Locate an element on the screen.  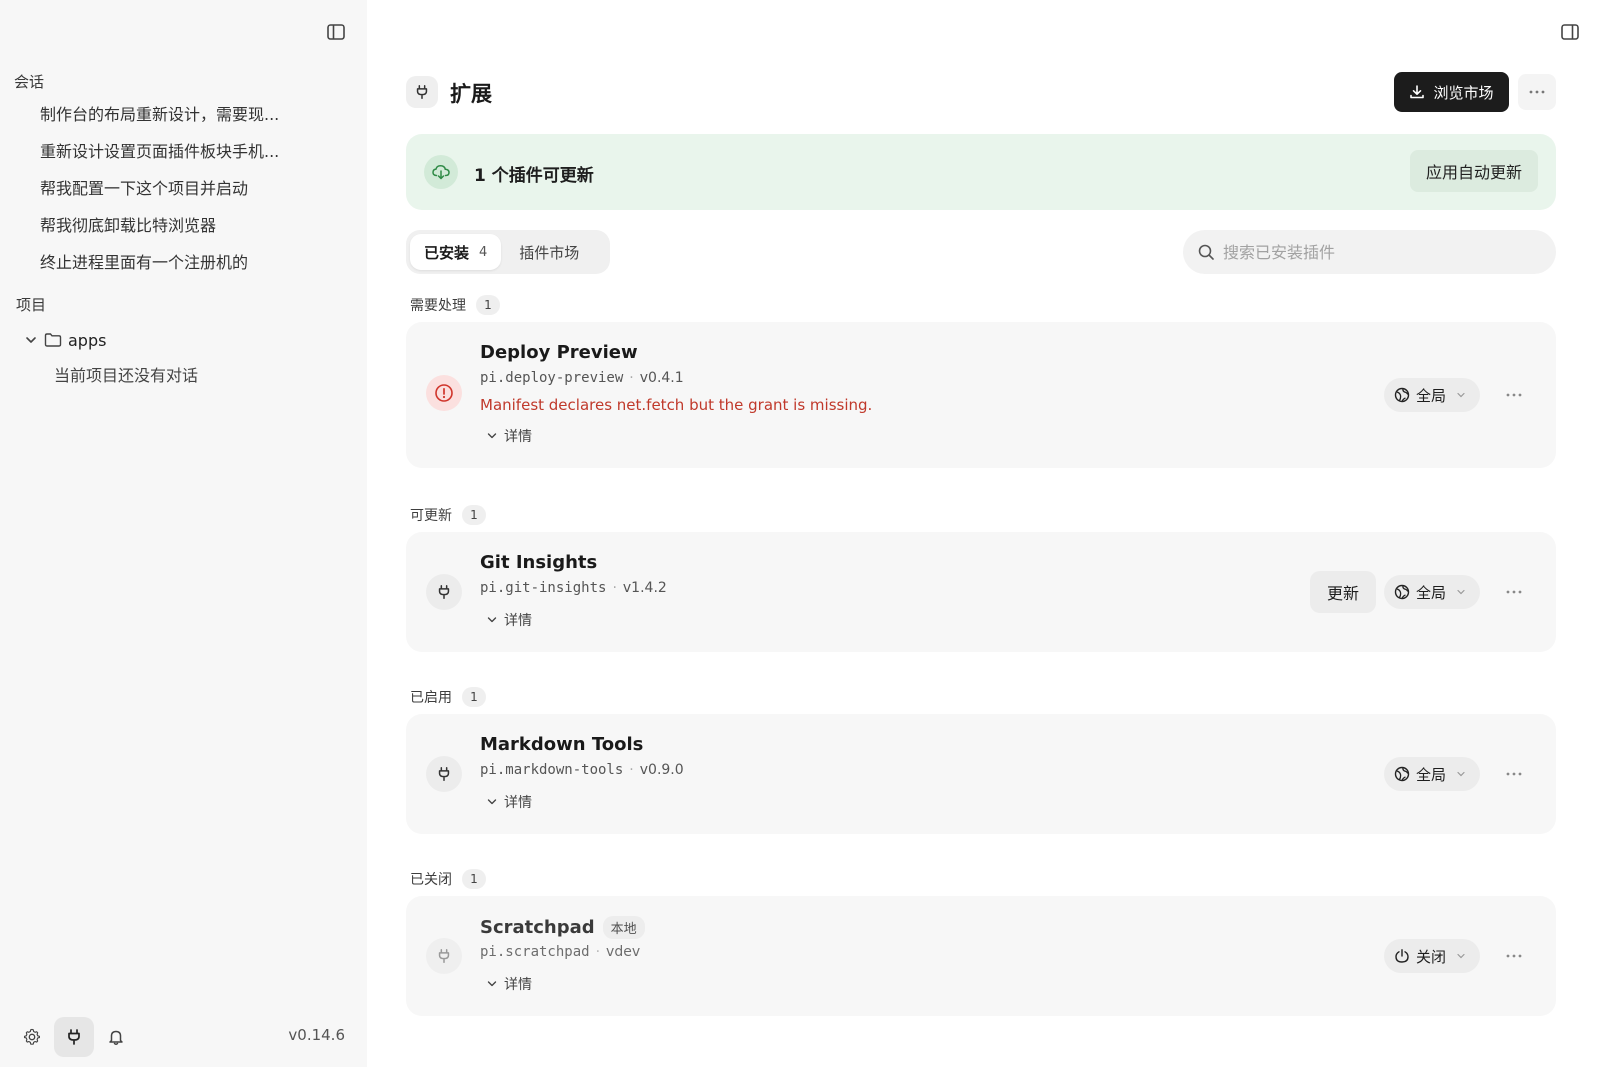
tab-installed: 已安装 4 is located at coordinates (456, 252).